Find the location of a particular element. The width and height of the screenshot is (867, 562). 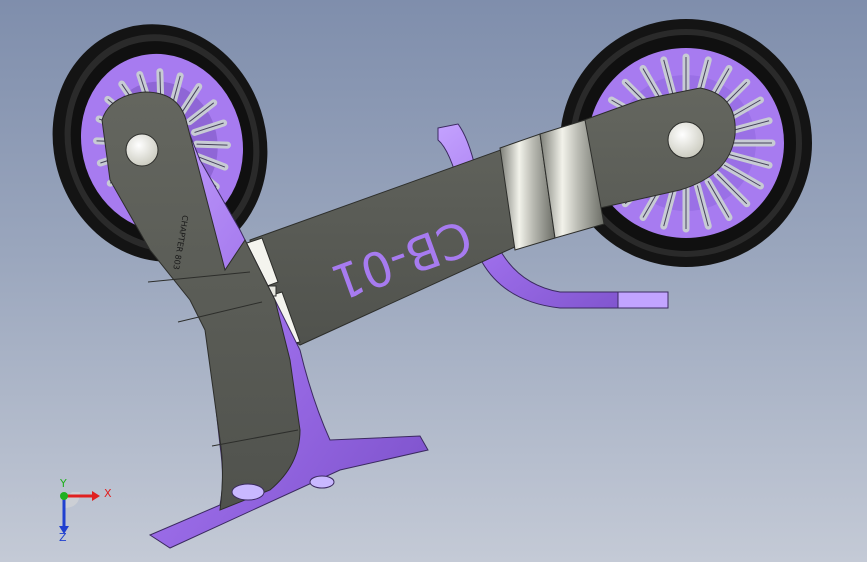

coordinate-triad: X Y Z is located at coordinates (80, 513).